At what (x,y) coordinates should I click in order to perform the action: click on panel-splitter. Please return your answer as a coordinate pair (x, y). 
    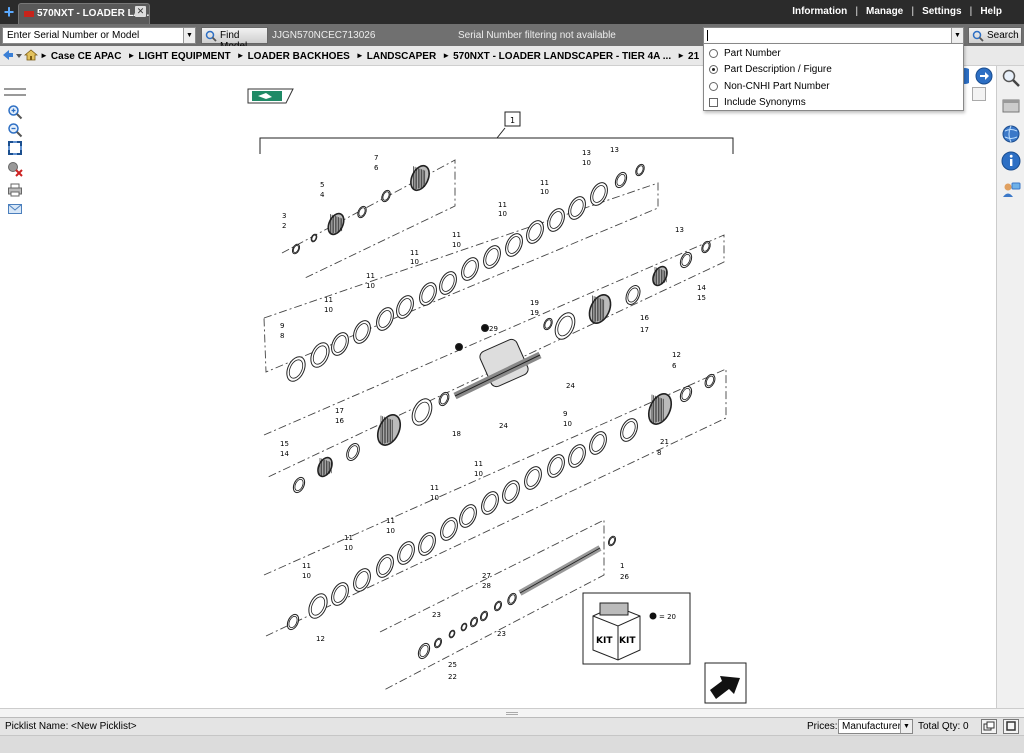
    Looking at the image, I should click on (512, 712).